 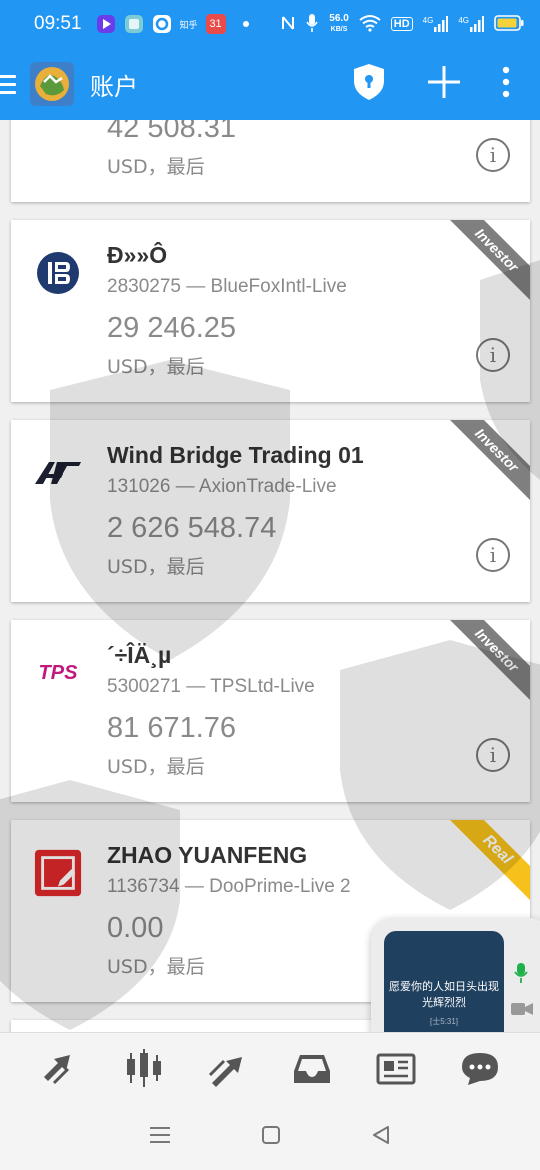 I want to click on account-name: Ð»»Ô, so click(x=137, y=255).